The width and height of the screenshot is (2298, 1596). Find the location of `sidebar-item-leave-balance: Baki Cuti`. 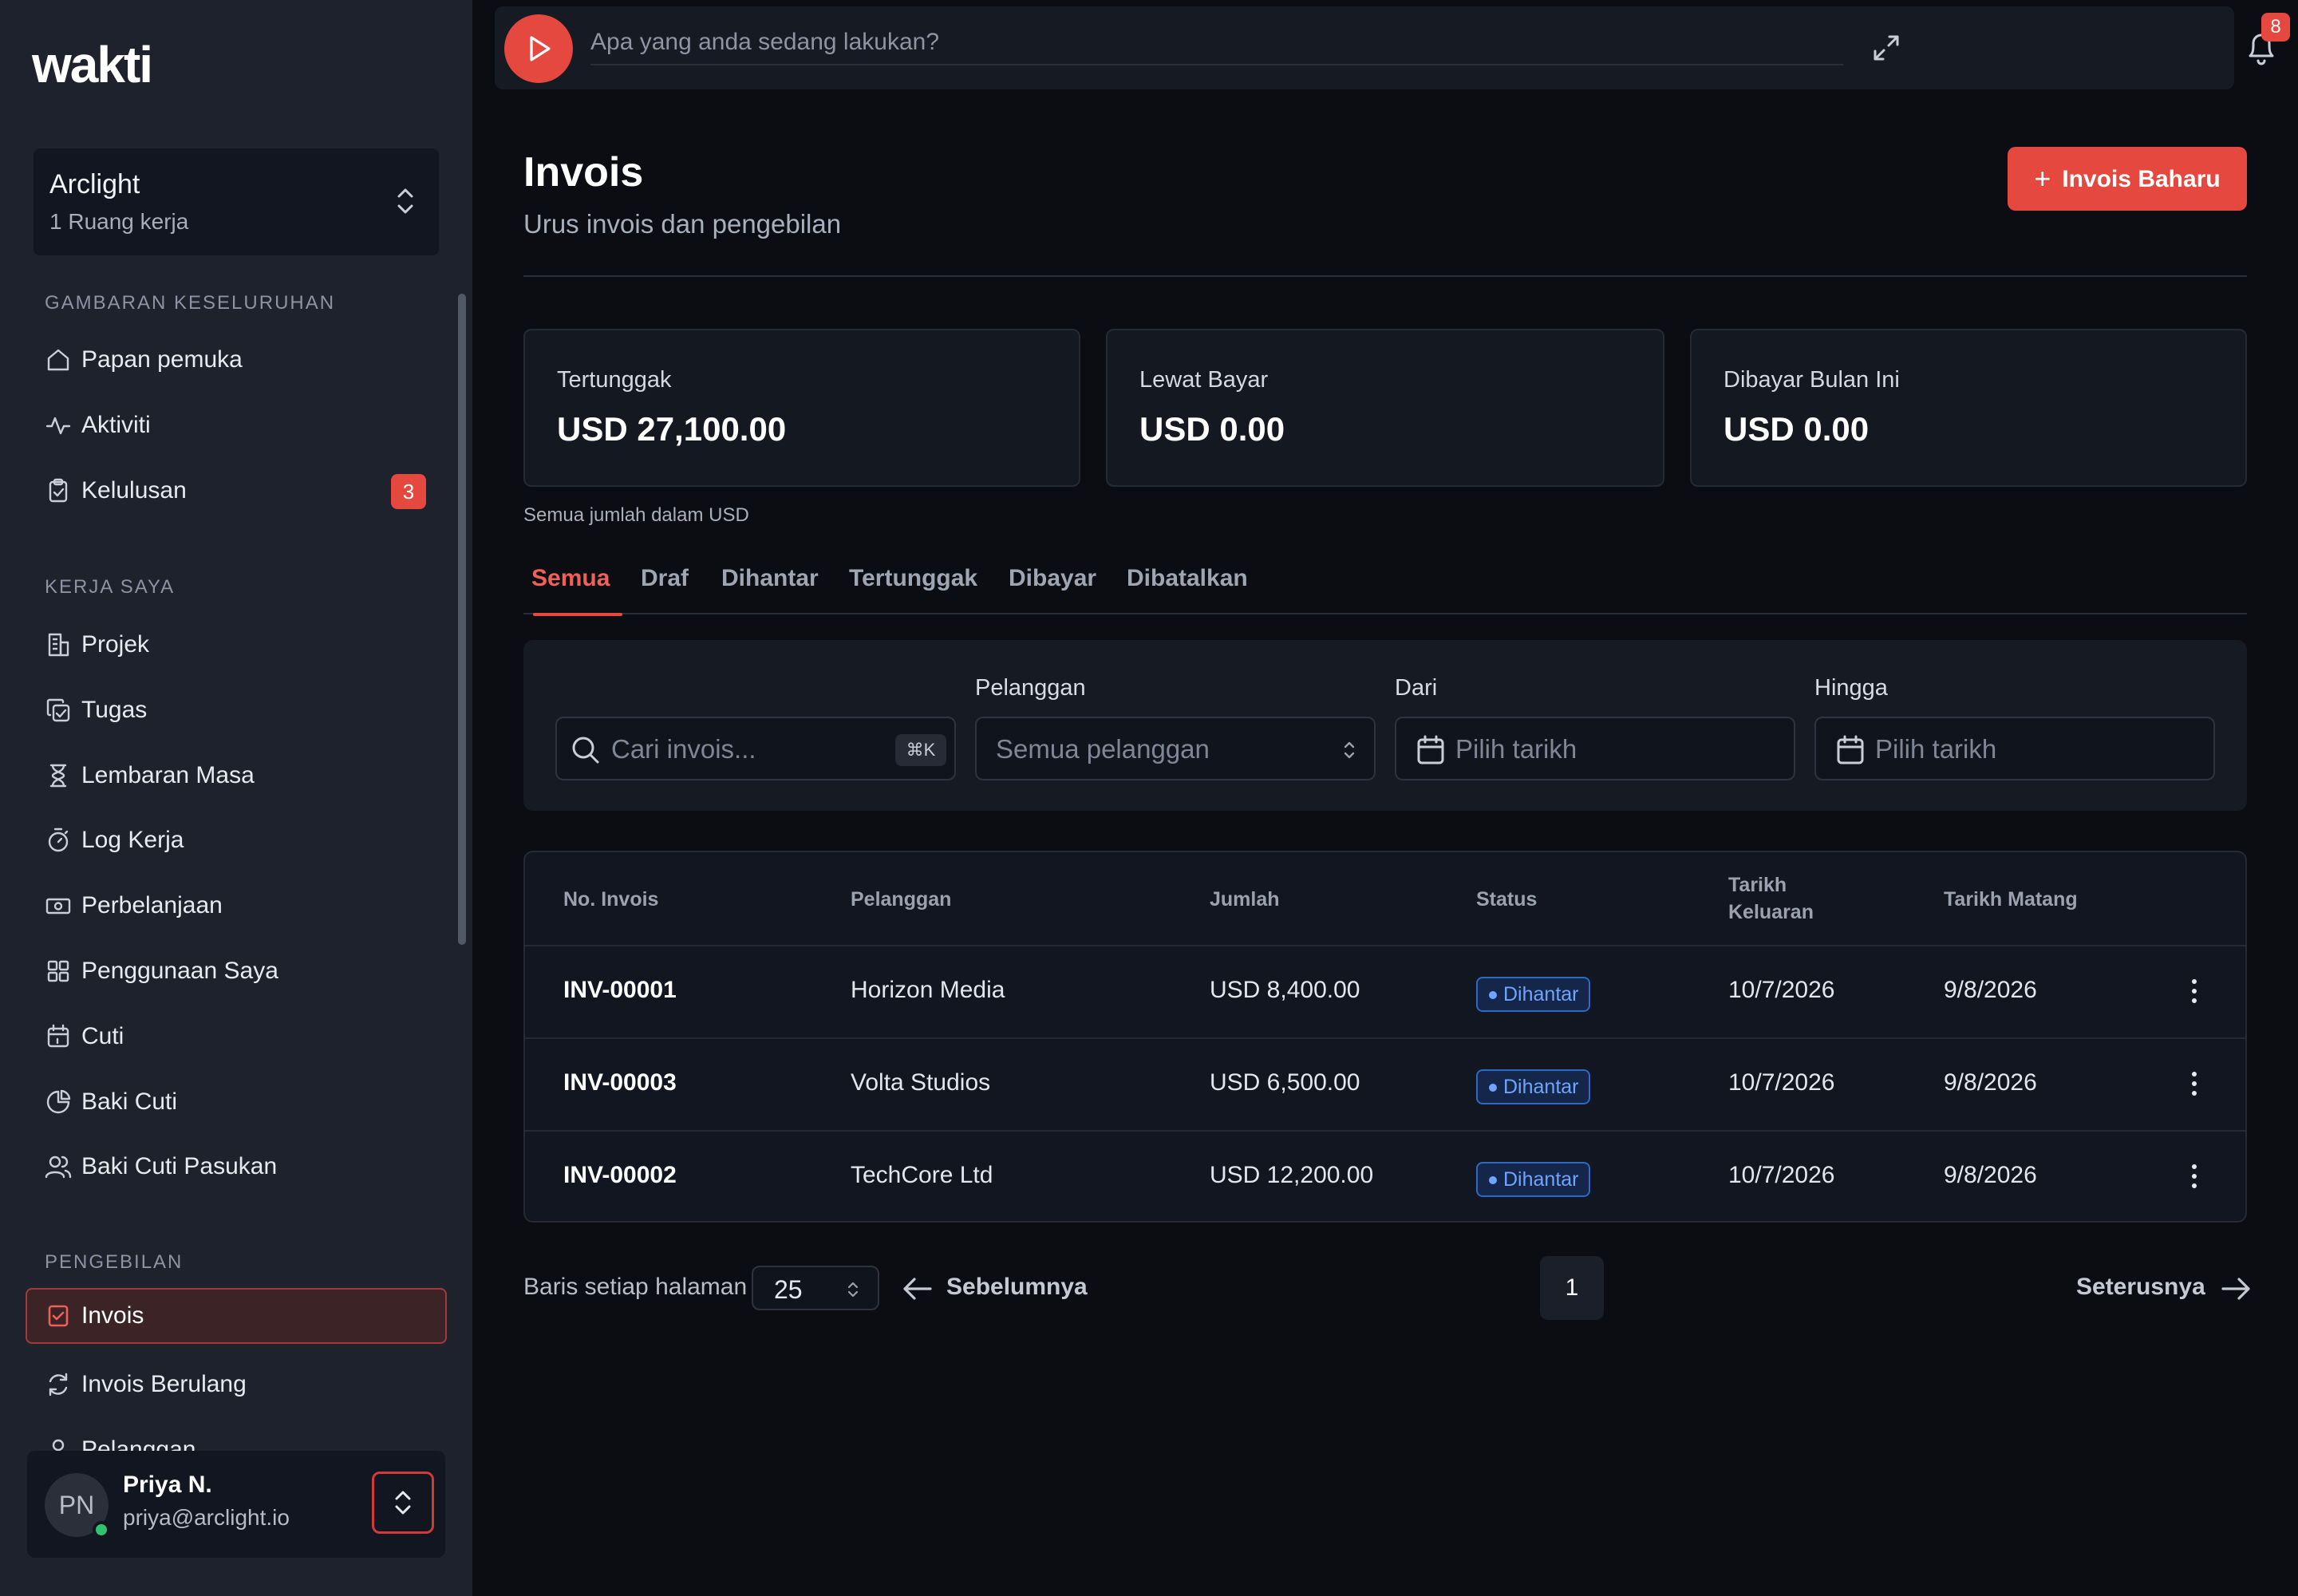

sidebar-item-leave-balance: Baki Cuti is located at coordinates (237, 1102).